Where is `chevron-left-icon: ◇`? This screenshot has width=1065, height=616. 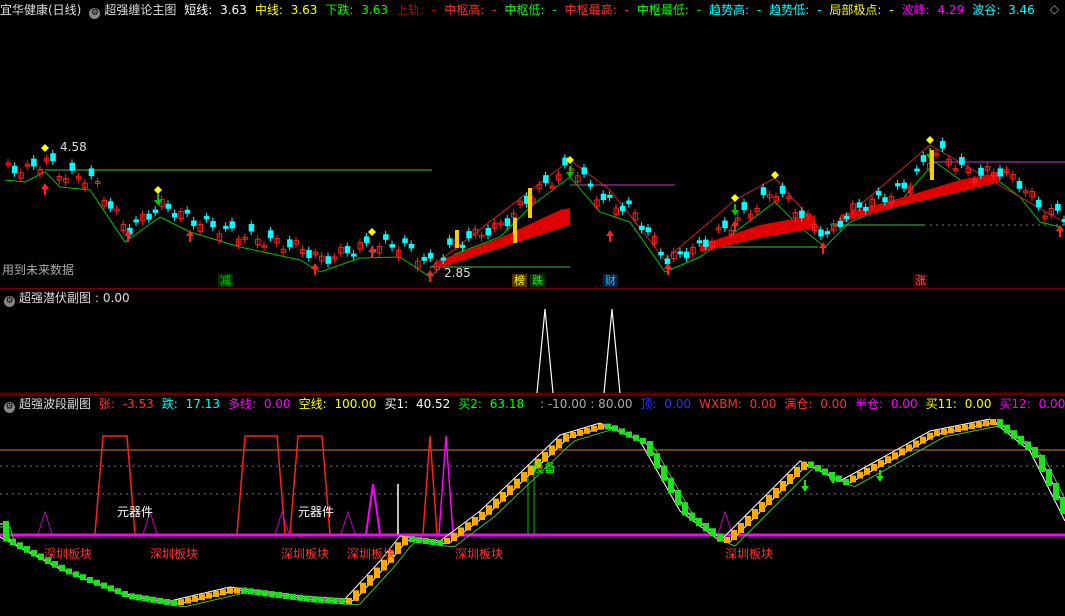 chevron-left-icon: ◇ is located at coordinates (1054, 9).